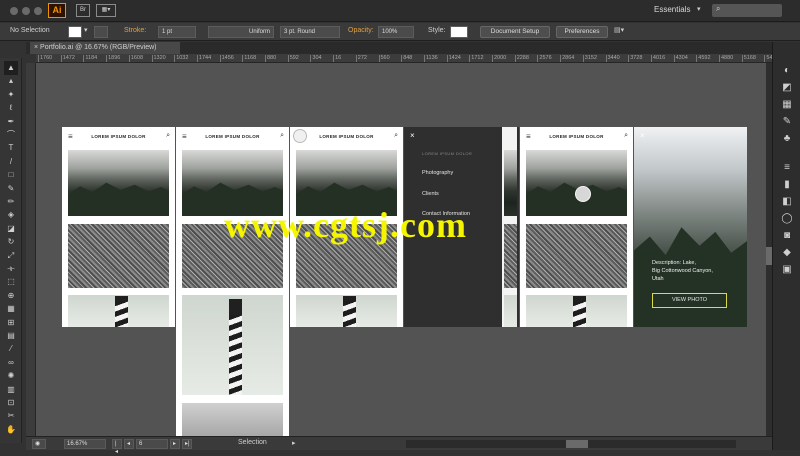 This screenshot has width=800, height=456. Describe the element at coordinates (11, 189) in the screenshot. I see `paintbrush-tool: ✎` at that location.